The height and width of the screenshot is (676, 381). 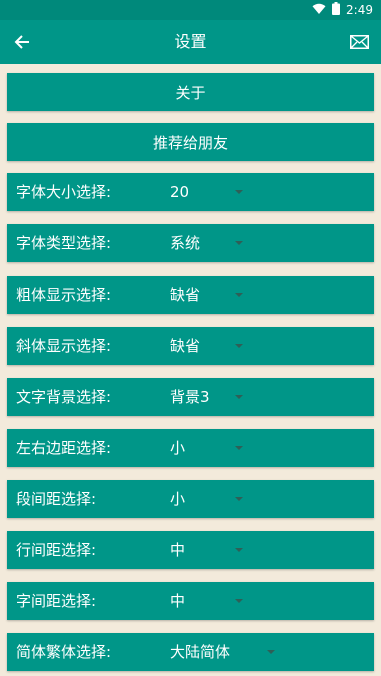 I want to click on wifi-icon, so click(x=319, y=10).